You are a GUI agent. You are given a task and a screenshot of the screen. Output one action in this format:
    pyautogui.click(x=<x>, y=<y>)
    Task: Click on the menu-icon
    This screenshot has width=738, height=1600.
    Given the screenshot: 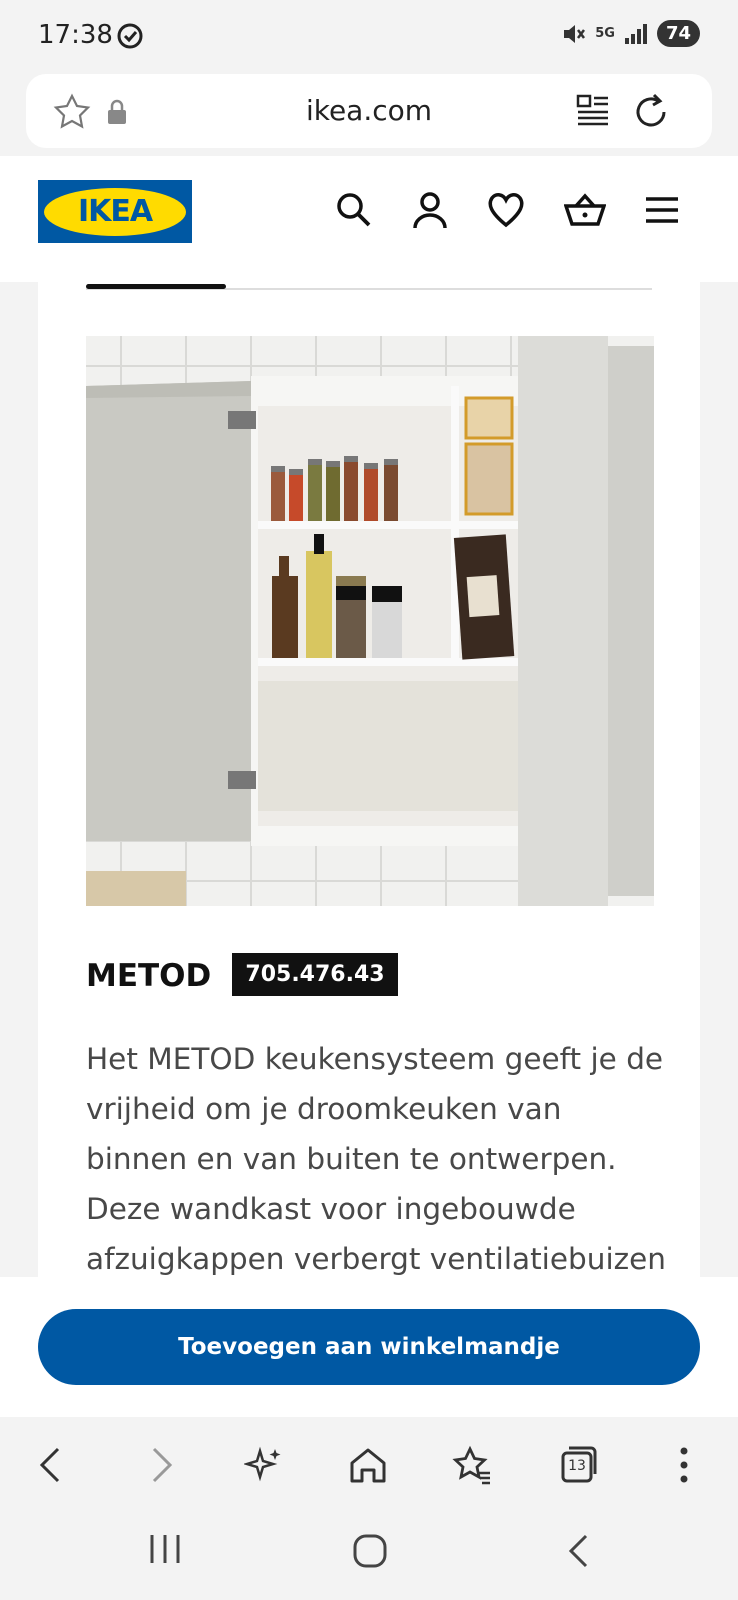 What is the action you would take?
    pyautogui.click(x=662, y=210)
    